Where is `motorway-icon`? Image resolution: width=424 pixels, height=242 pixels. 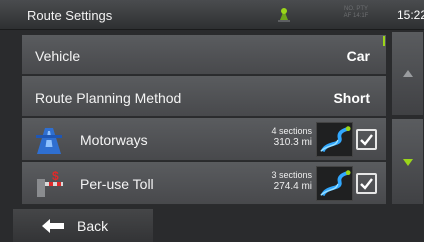
motorway-icon is located at coordinates (49, 141).